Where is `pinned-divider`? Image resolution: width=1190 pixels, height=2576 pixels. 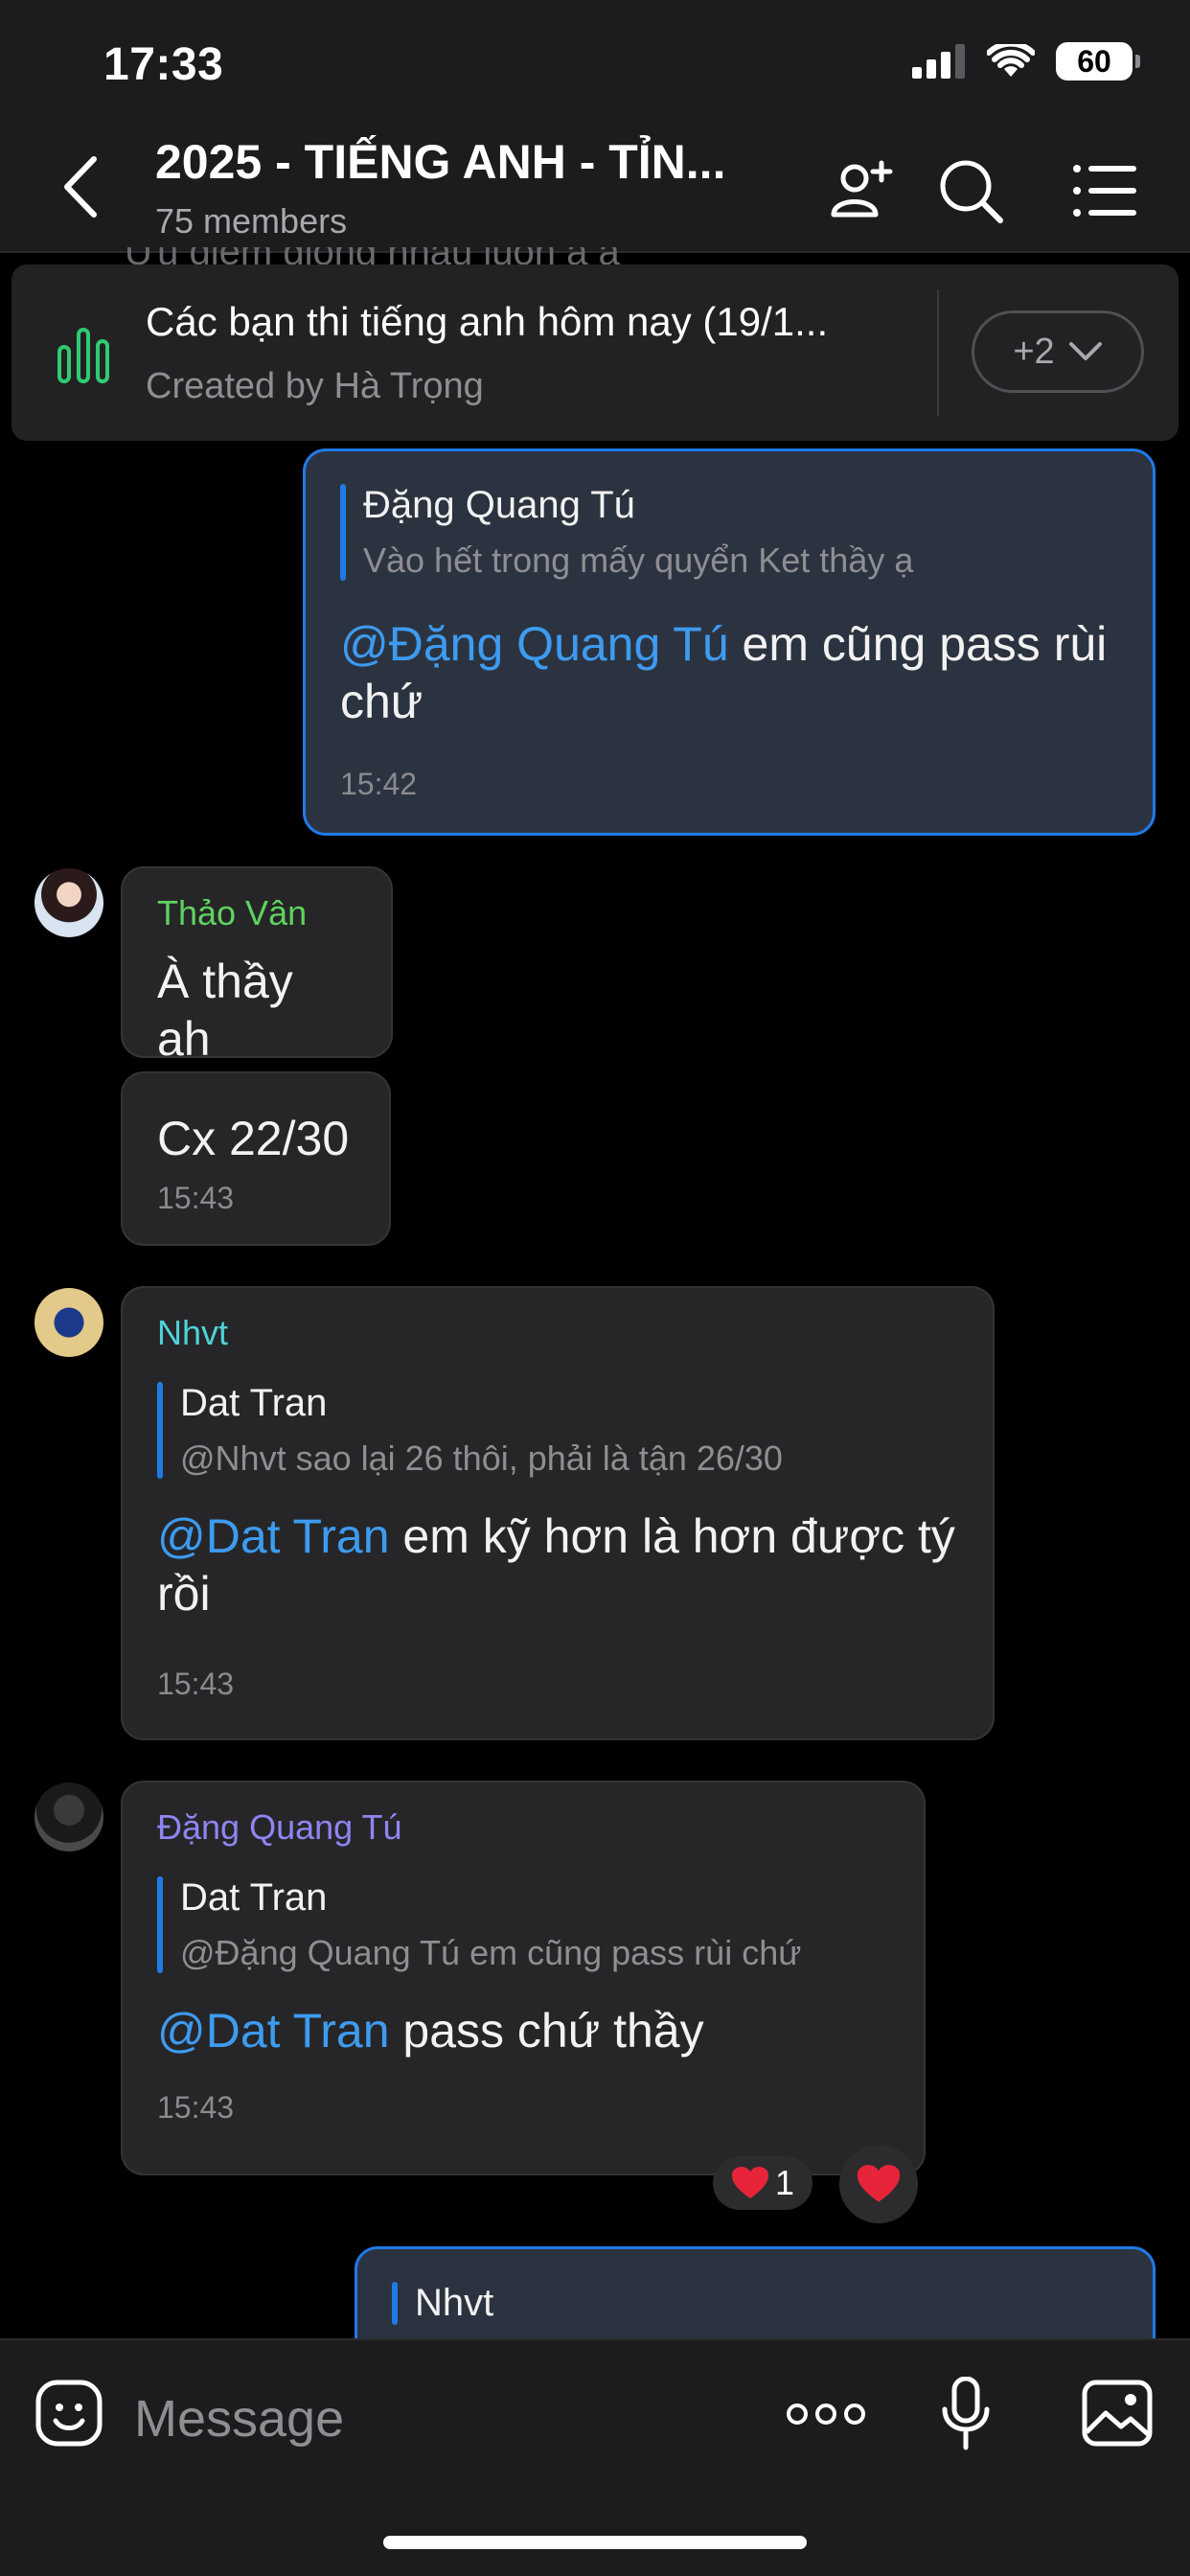 pinned-divider is located at coordinates (938, 352).